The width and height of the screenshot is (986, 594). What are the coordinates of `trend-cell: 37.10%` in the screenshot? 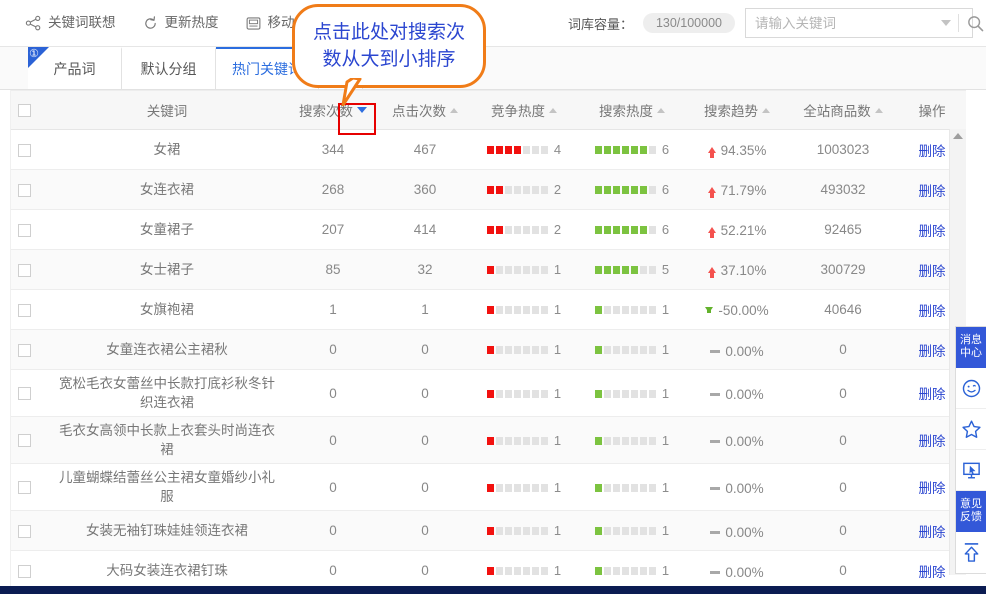 It's located at (737, 269).